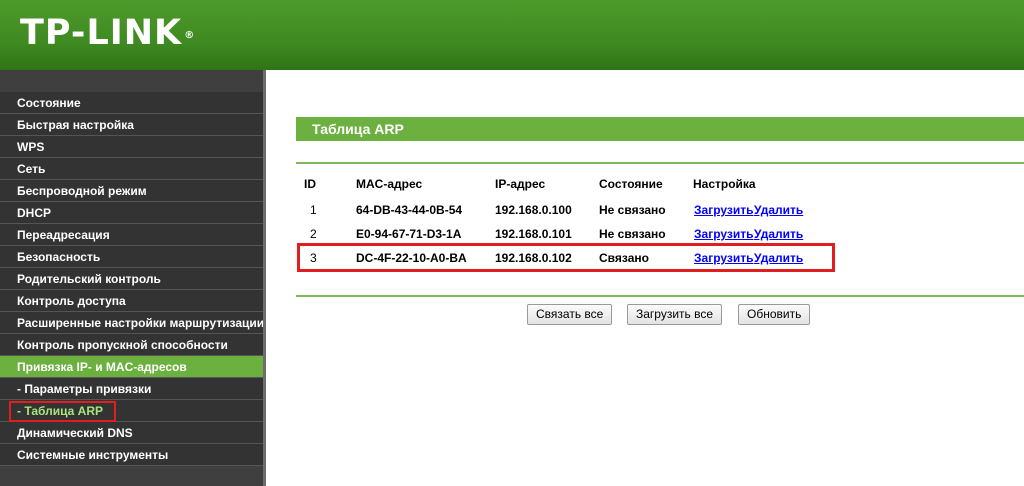 The width and height of the screenshot is (1024, 486). What do you see at coordinates (533, 234) in the screenshot?
I see `row2-ip: 192.168.0.101` at bounding box center [533, 234].